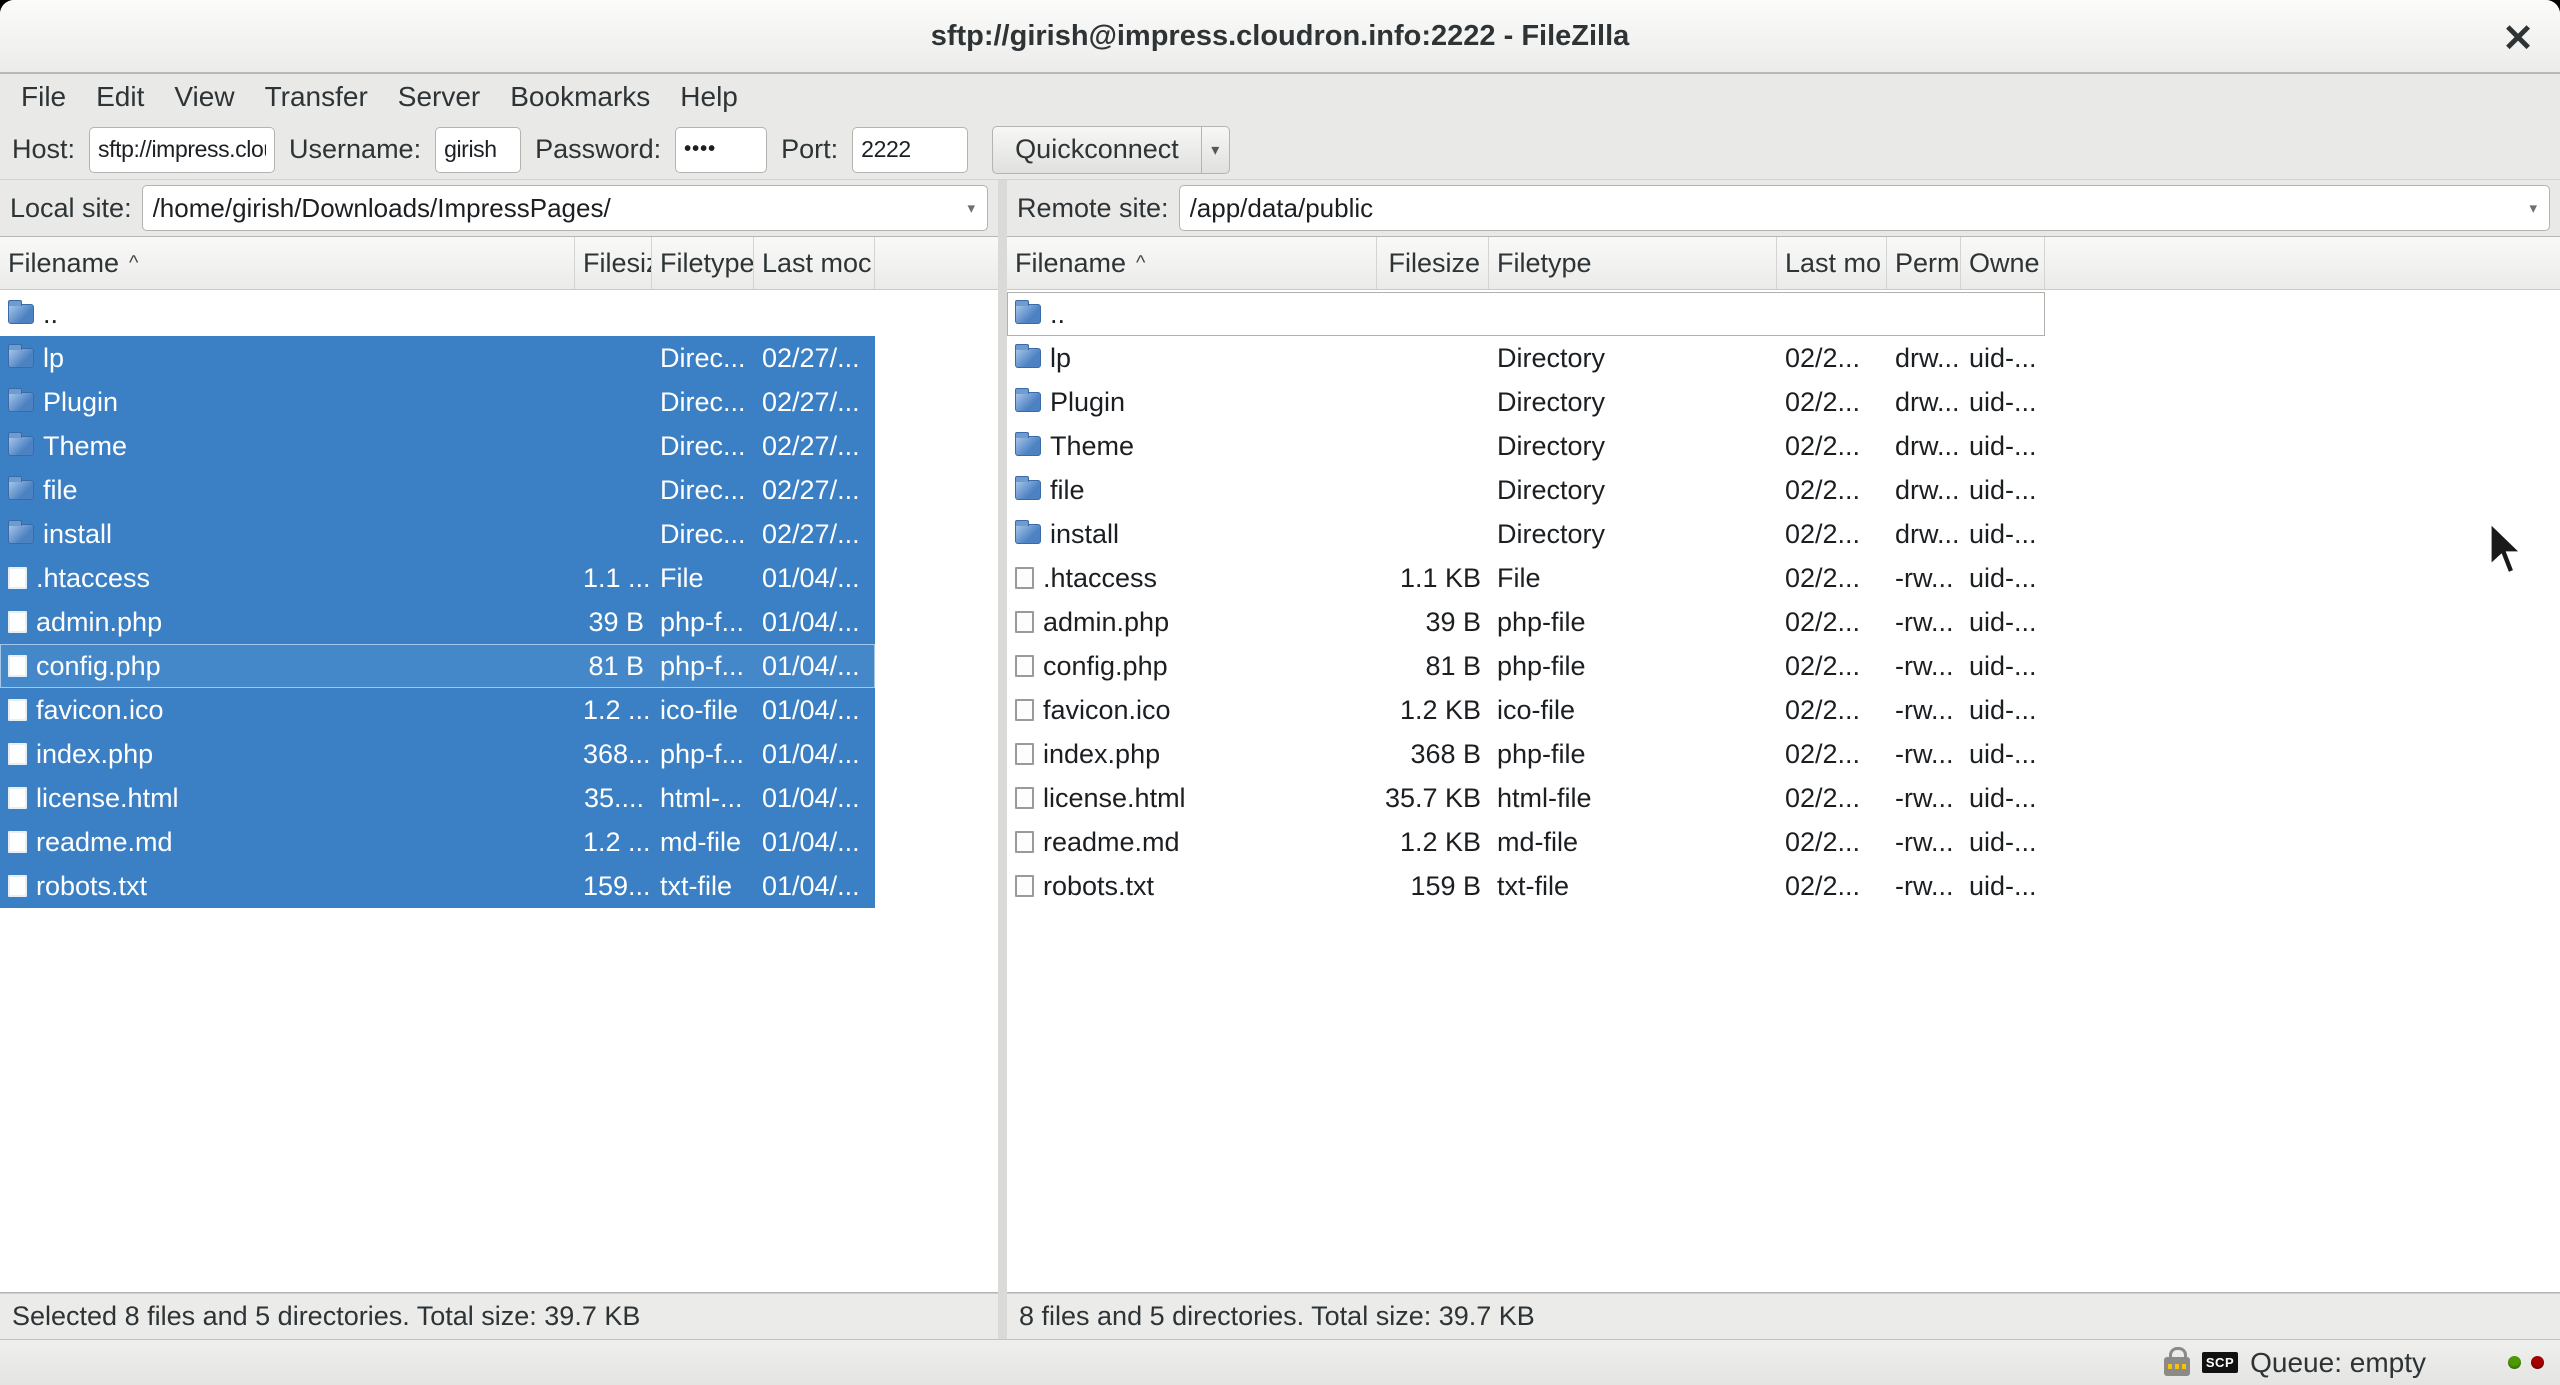  Describe the element at coordinates (1633, 263) in the screenshot. I see `remote-col-filetype: Filetype` at that location.